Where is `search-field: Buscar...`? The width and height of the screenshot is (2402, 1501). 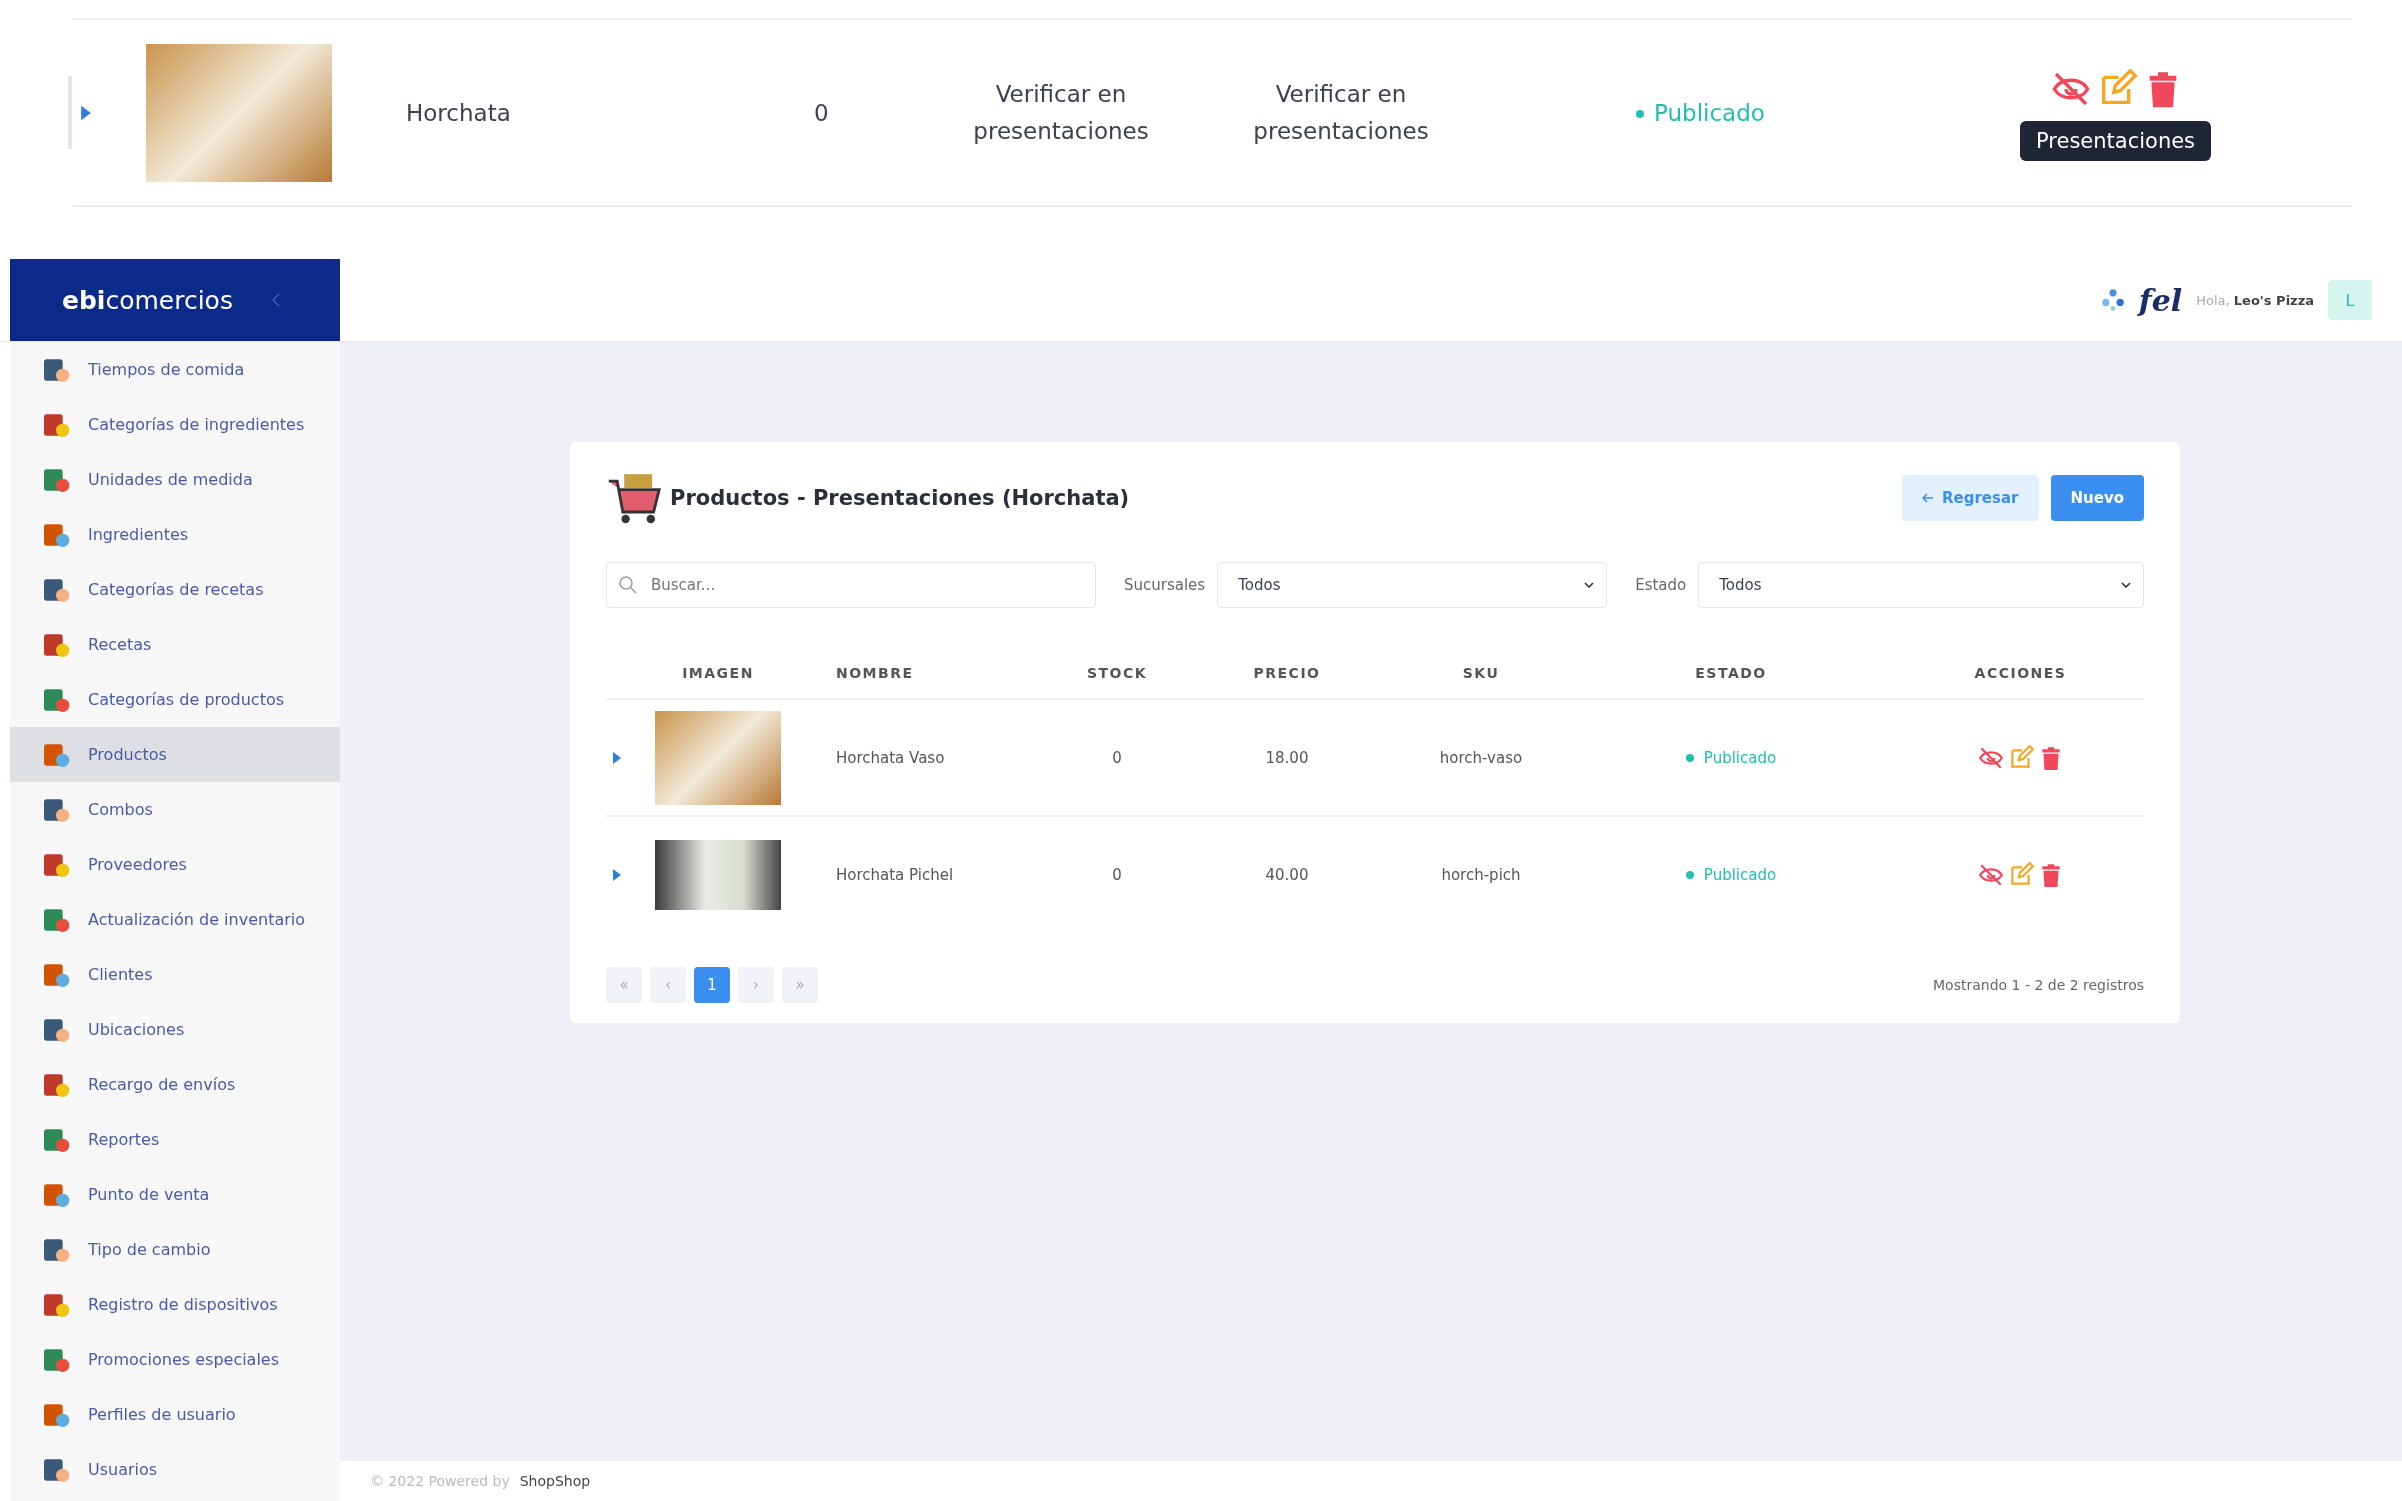
search-field: Buscar... is located at coordinates (851, 585).